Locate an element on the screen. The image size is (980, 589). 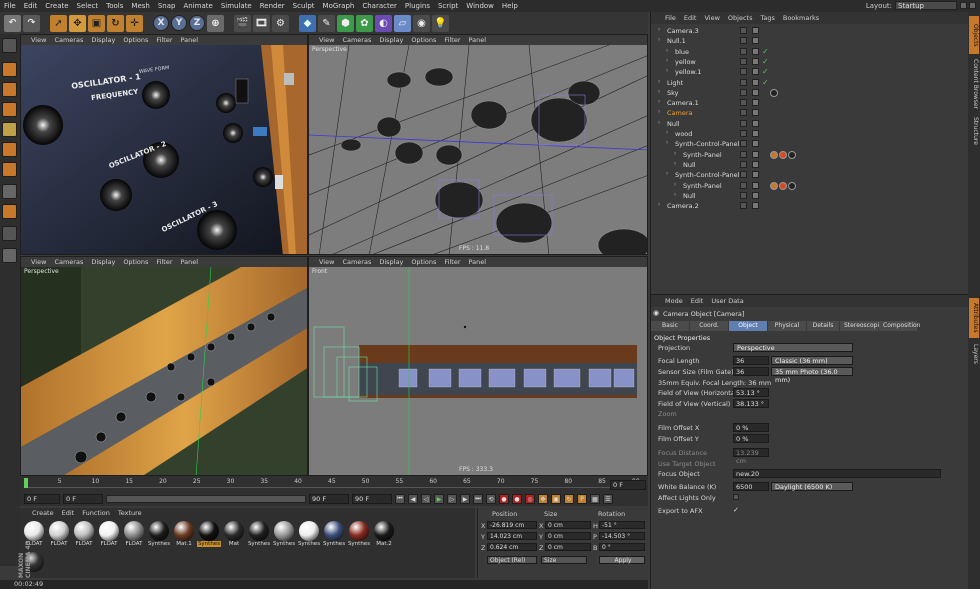
preview-range-slider is located at coordinates (206, 499).